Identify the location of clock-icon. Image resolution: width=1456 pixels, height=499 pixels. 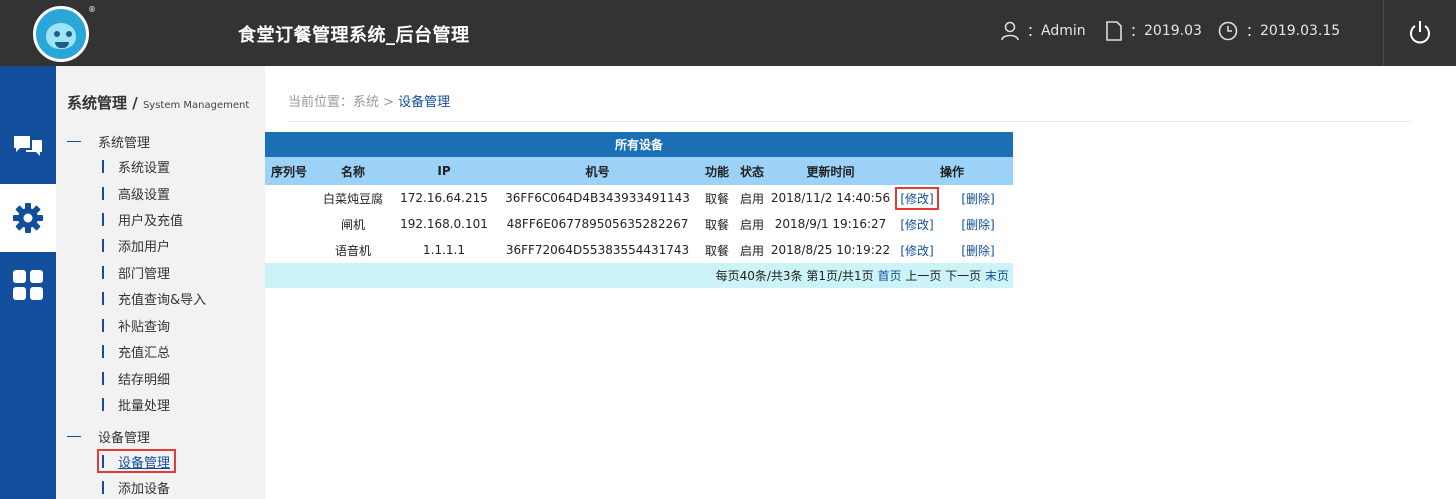
(1228, 31).